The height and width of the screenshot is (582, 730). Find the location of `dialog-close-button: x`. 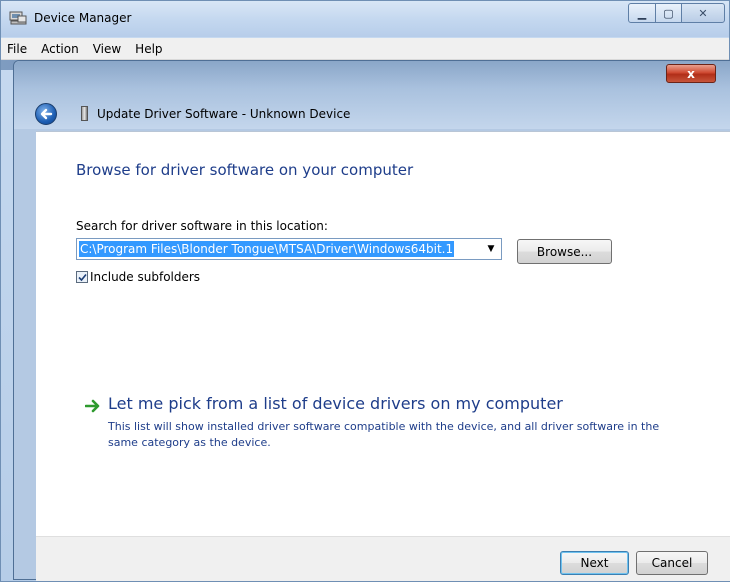

dialog-close-button: x is located at coordinates (691, 73).